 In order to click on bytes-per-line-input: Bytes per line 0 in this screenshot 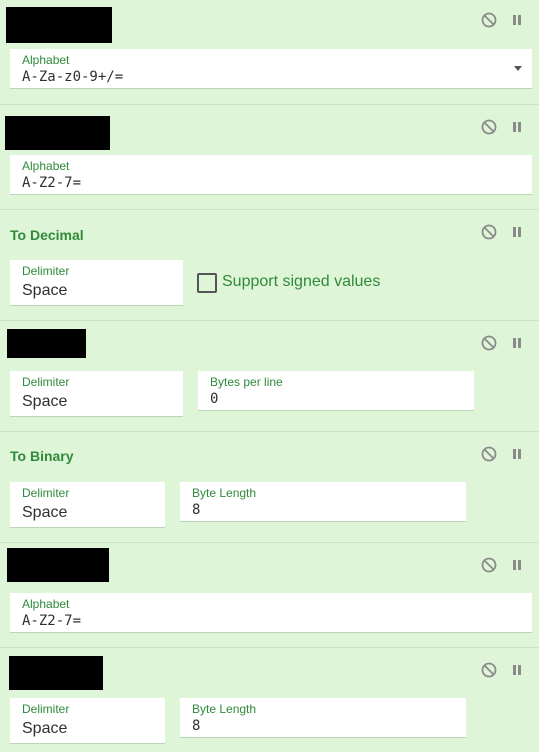, I will do `click(336, 391)`.